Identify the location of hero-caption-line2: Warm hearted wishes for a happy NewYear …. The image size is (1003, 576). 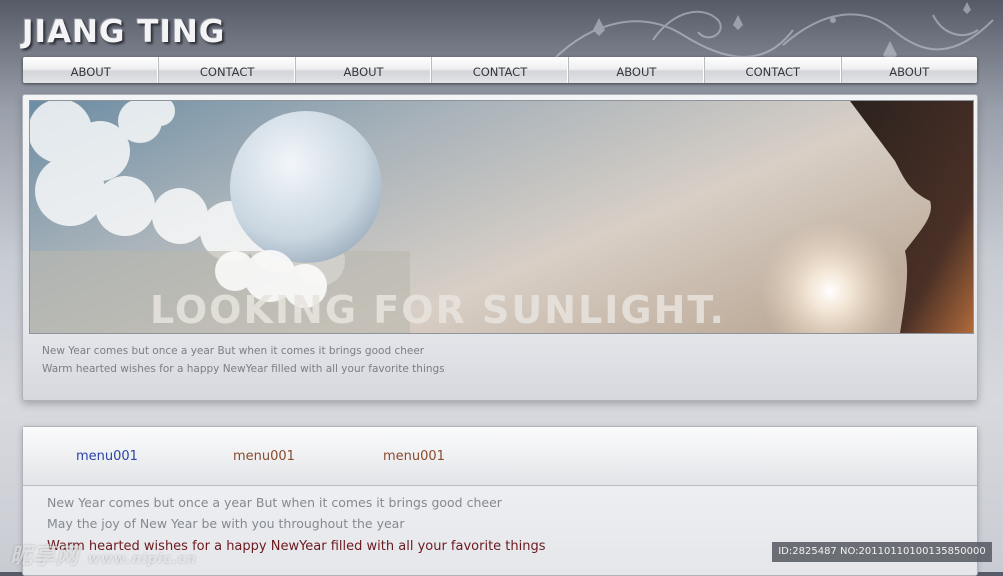
(243, 369).